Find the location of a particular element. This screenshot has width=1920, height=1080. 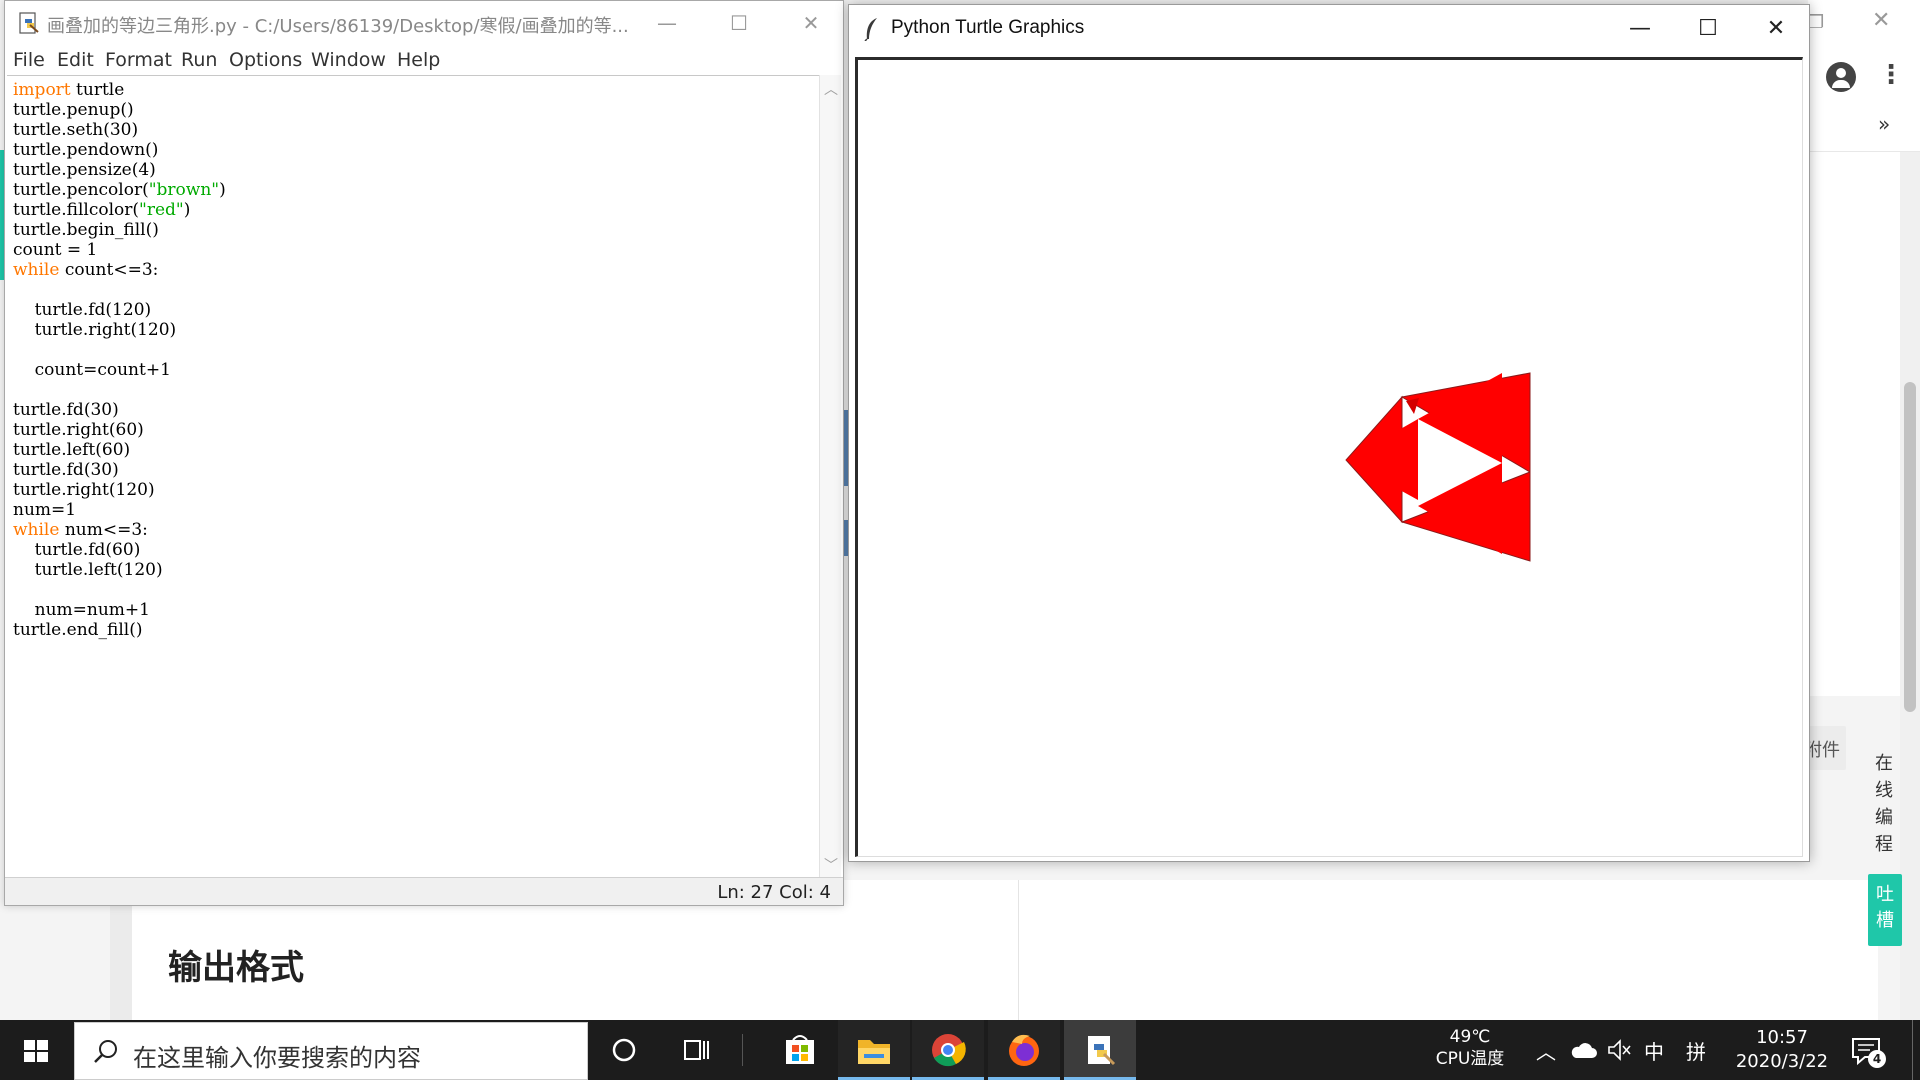

code-line: turtle.end_fill() is located at coordinates (119, 630).